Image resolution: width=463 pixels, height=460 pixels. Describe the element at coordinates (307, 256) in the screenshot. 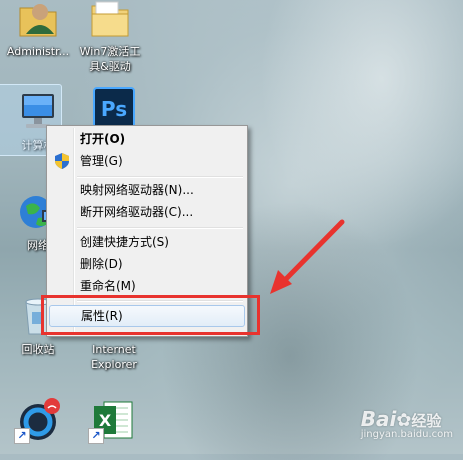

I see `annotation-arrow-icon` at that location.